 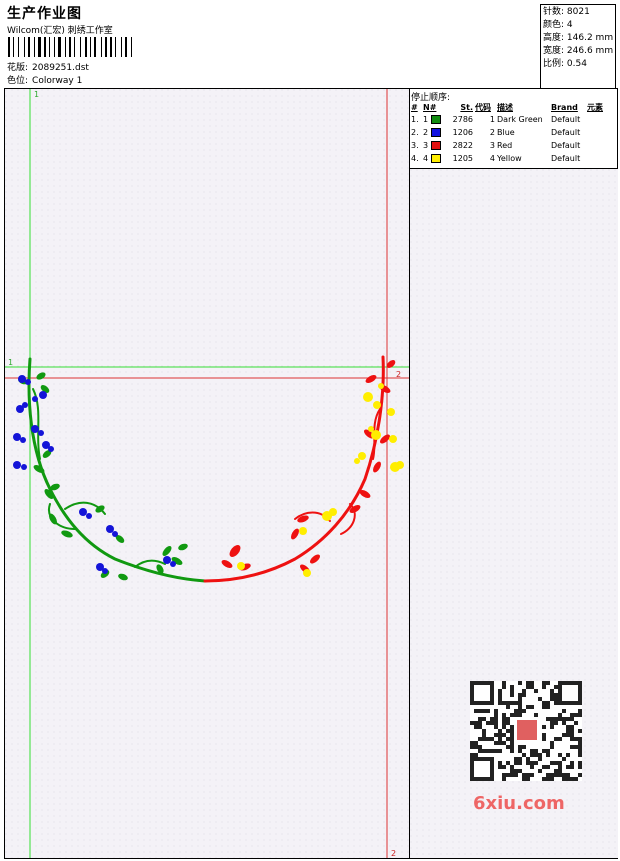 What do you see at coordinates (415, 158) in the screenshot?
I see `row-index: 4.` at bounding box center [415, 158].